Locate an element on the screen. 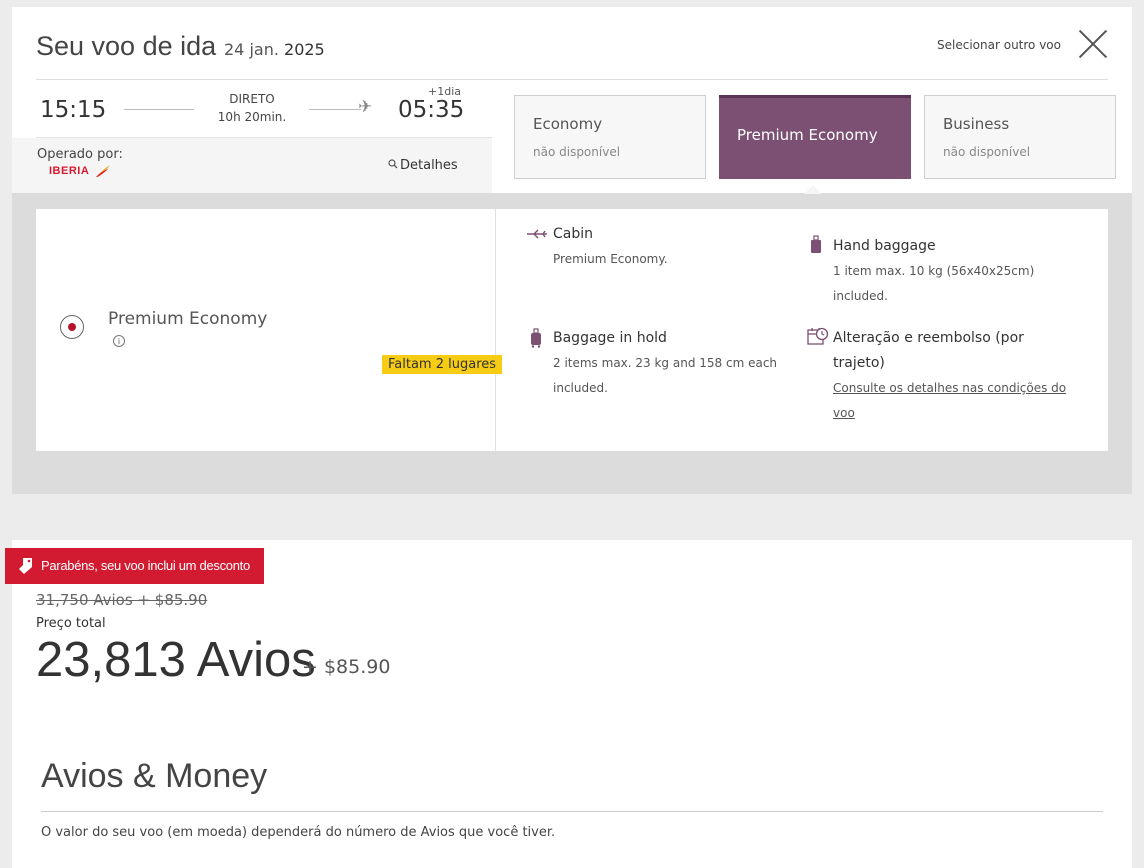  calendar-clock-icon is located at coordinates (818, 336).